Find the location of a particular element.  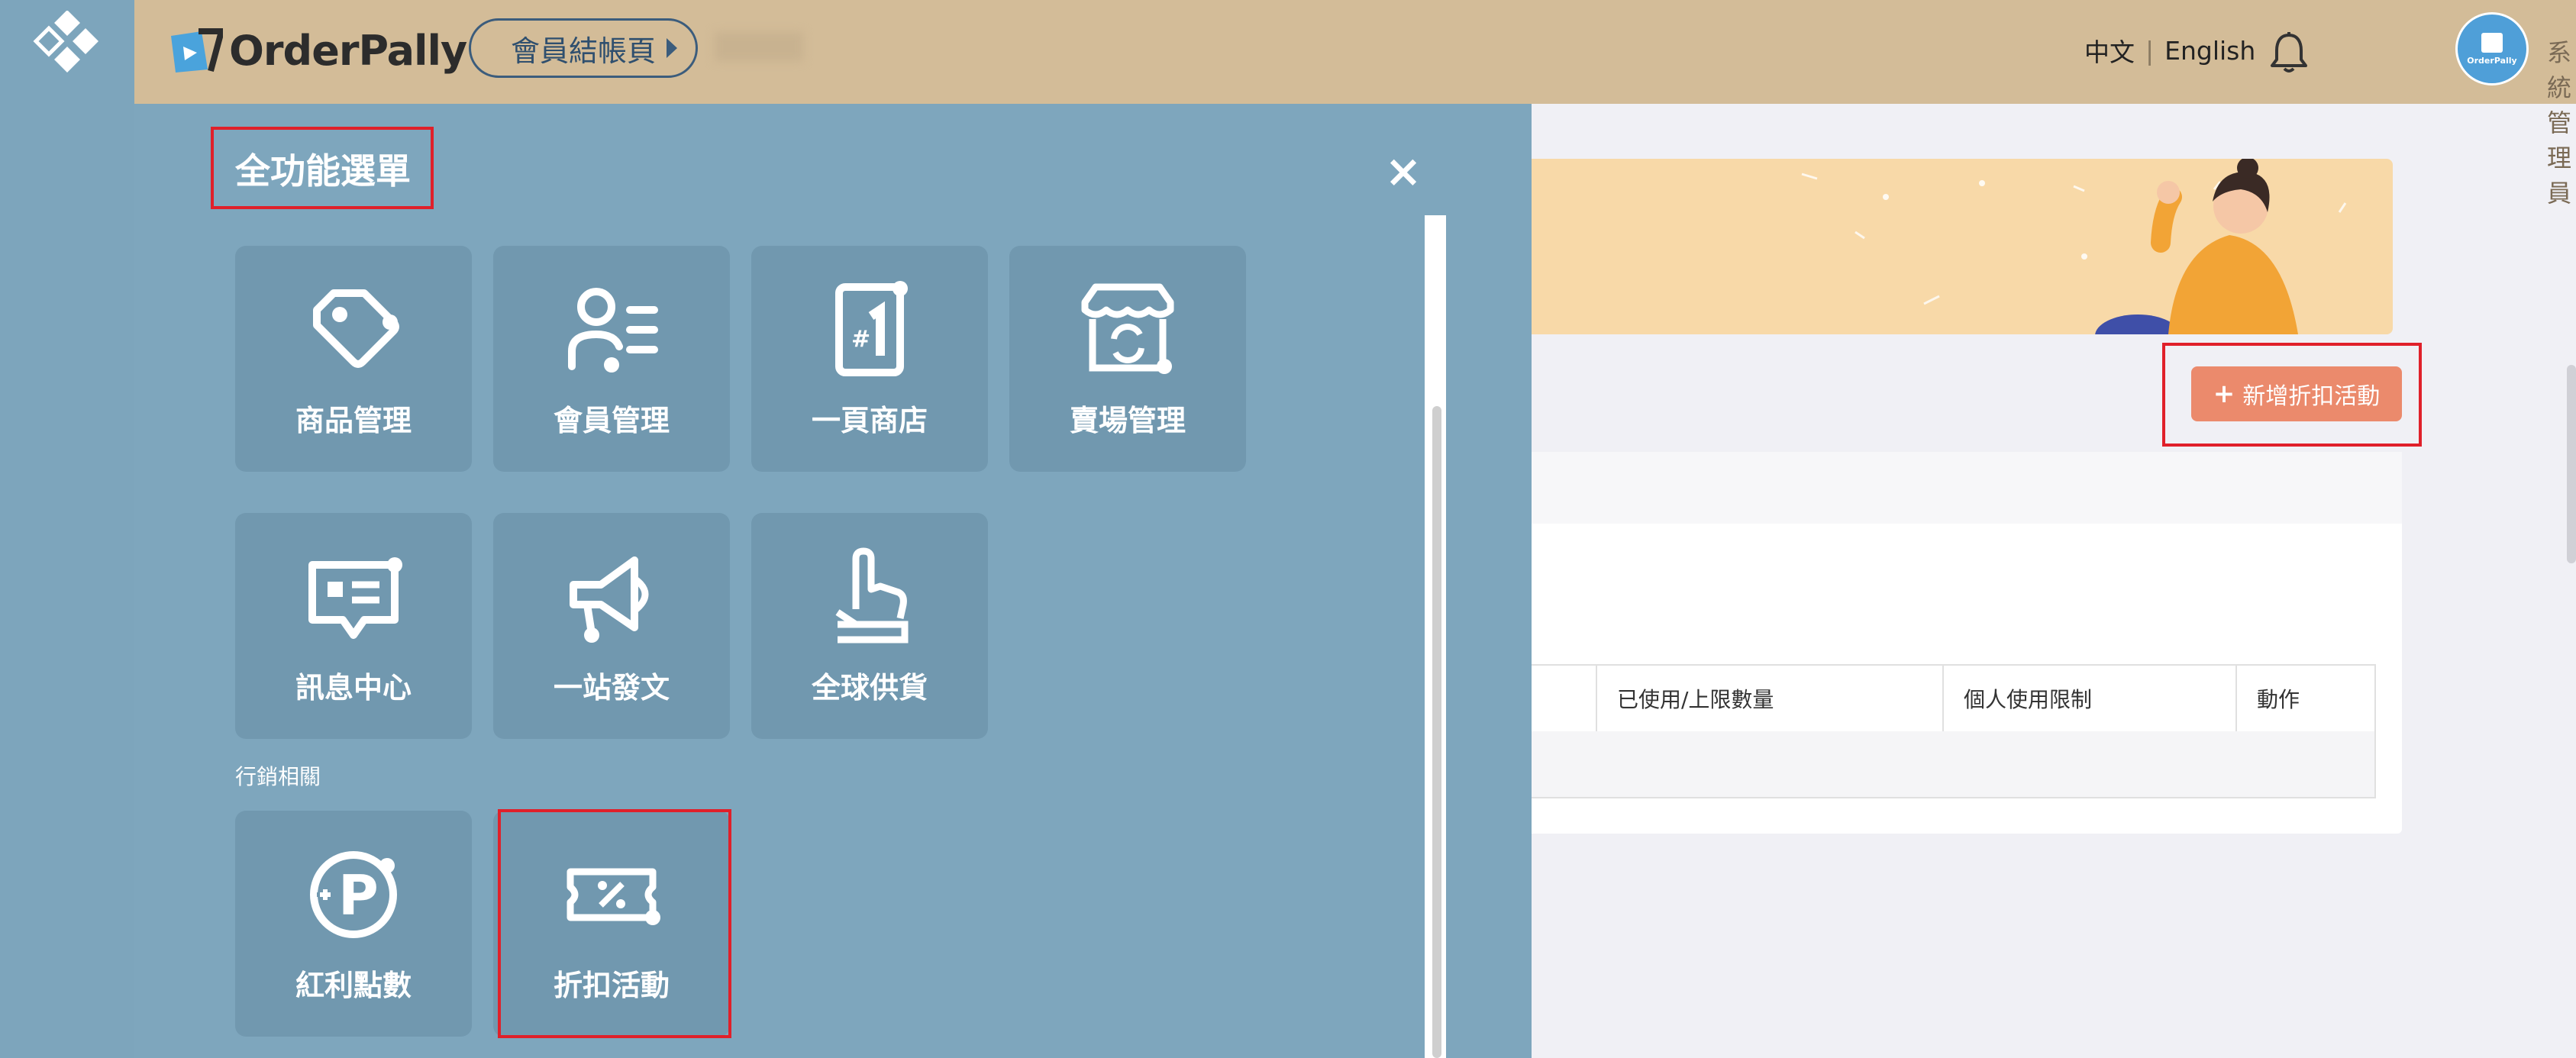

language-switcher: 中文 | English is located at coordinates (2169, 51).